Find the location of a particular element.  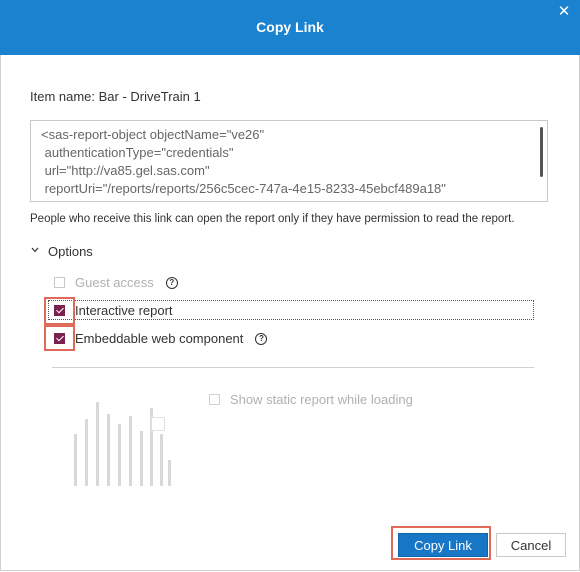

dialog-title-bar: Copy Link ✕ is located at coordinates (290, 27).